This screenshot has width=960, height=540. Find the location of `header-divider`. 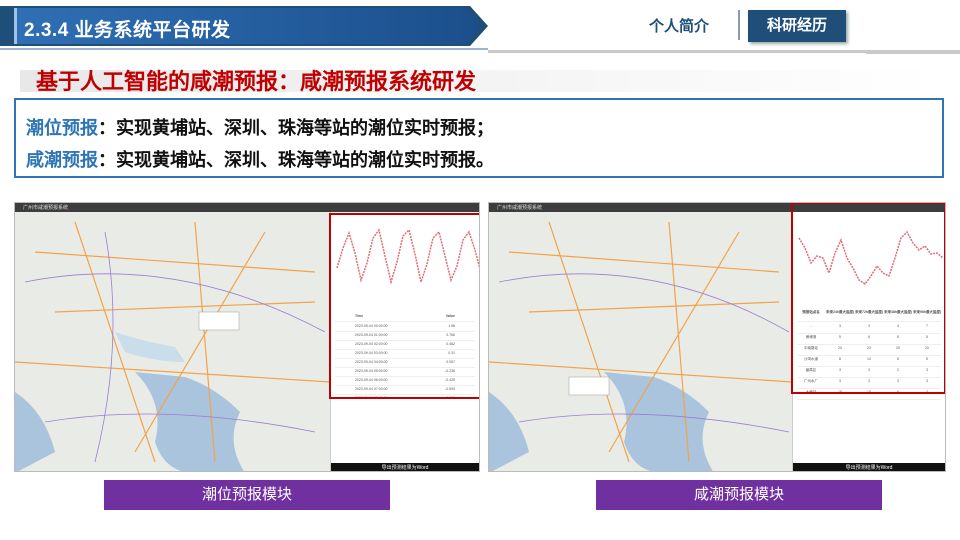

header-divider is located at coordinates (244, 49).